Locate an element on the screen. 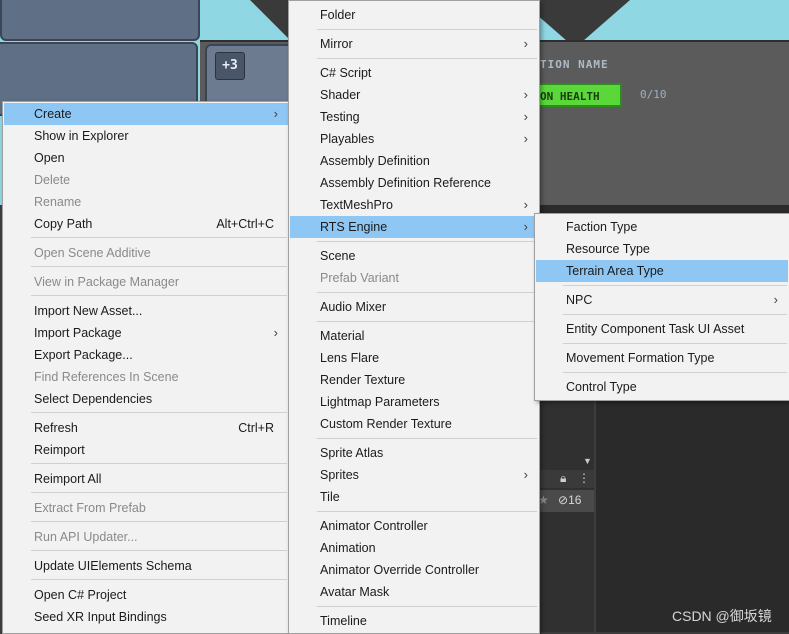  hidden-eye-icon: ⊘16 is located at coordinates (569, 500).